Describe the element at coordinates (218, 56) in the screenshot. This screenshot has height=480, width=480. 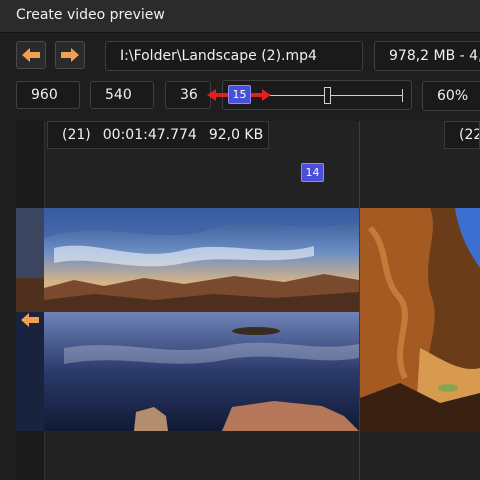
I see `file-path-text: I:\Folder\Landscape (2).mp4` at that location.